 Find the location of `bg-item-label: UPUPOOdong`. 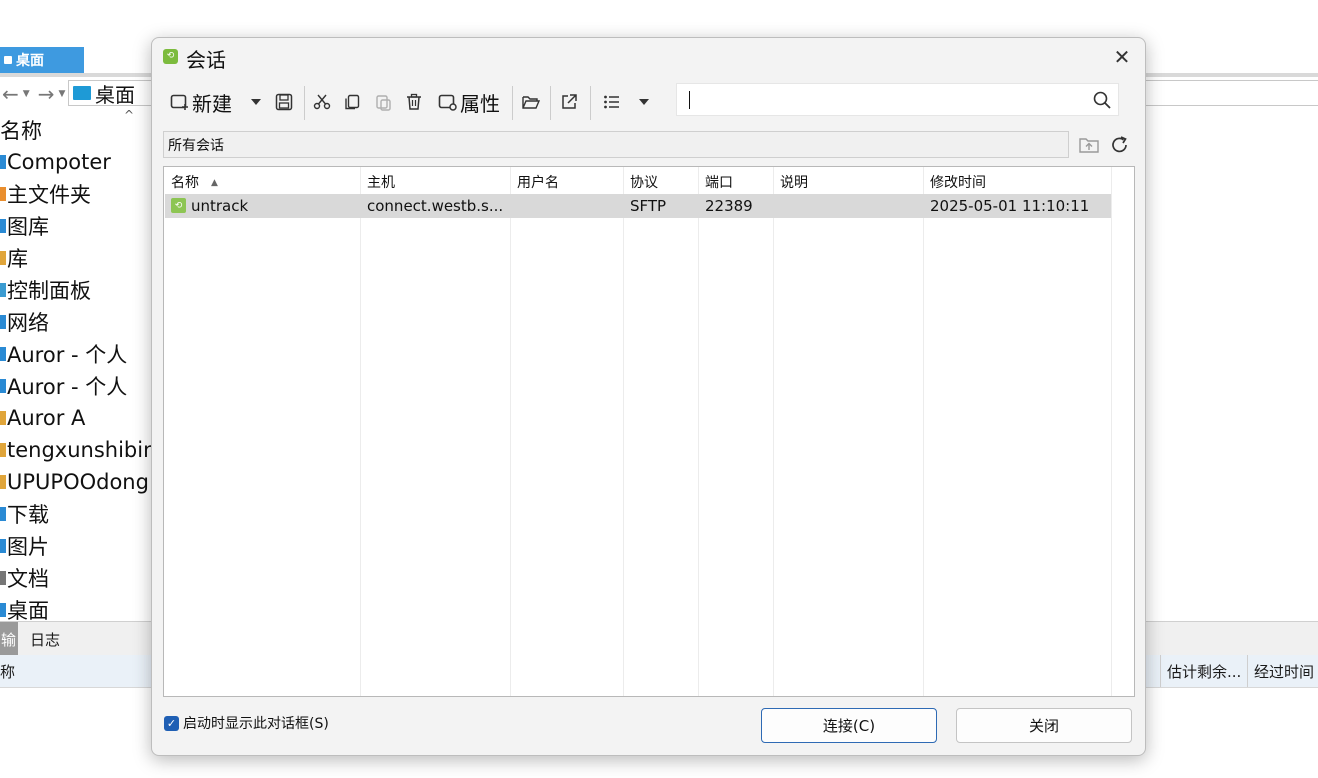

bg-item-label: UPUPOOdong is located at coordinates (78, 482).